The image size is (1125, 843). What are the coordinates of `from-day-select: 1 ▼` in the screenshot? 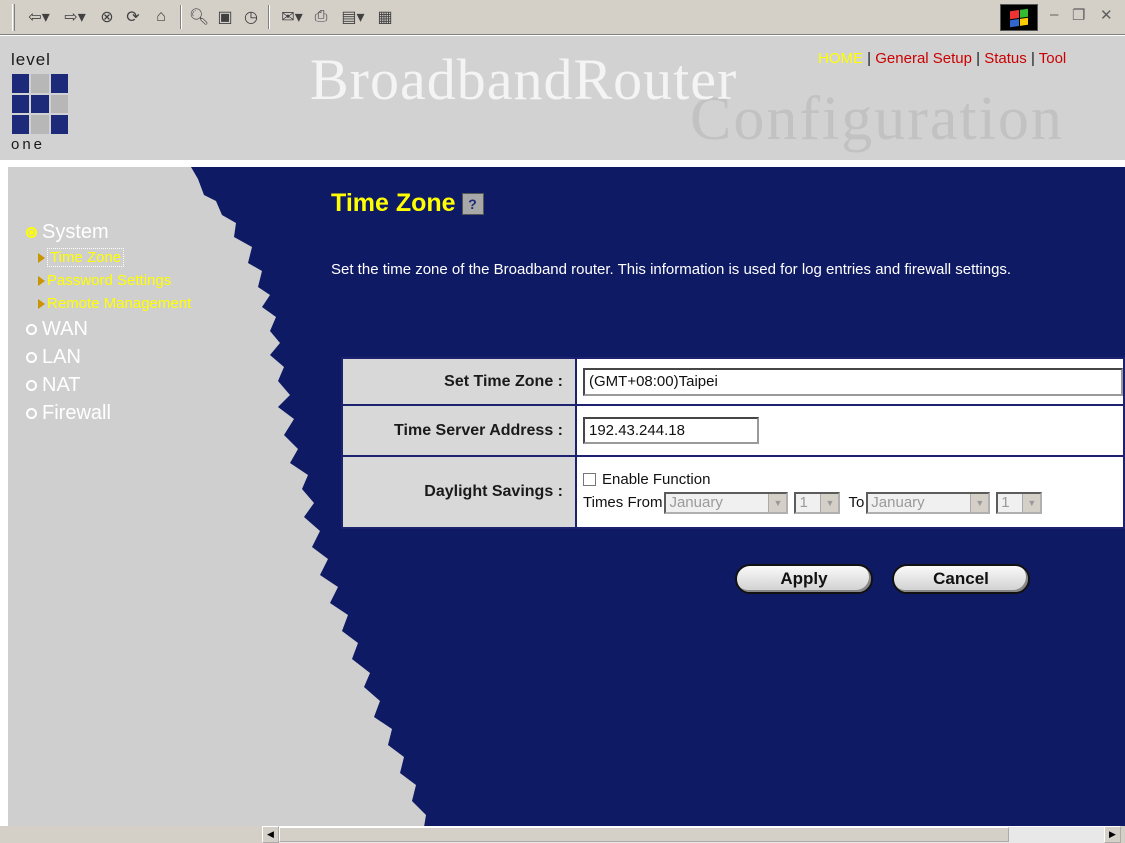 It's located at (817, 502).